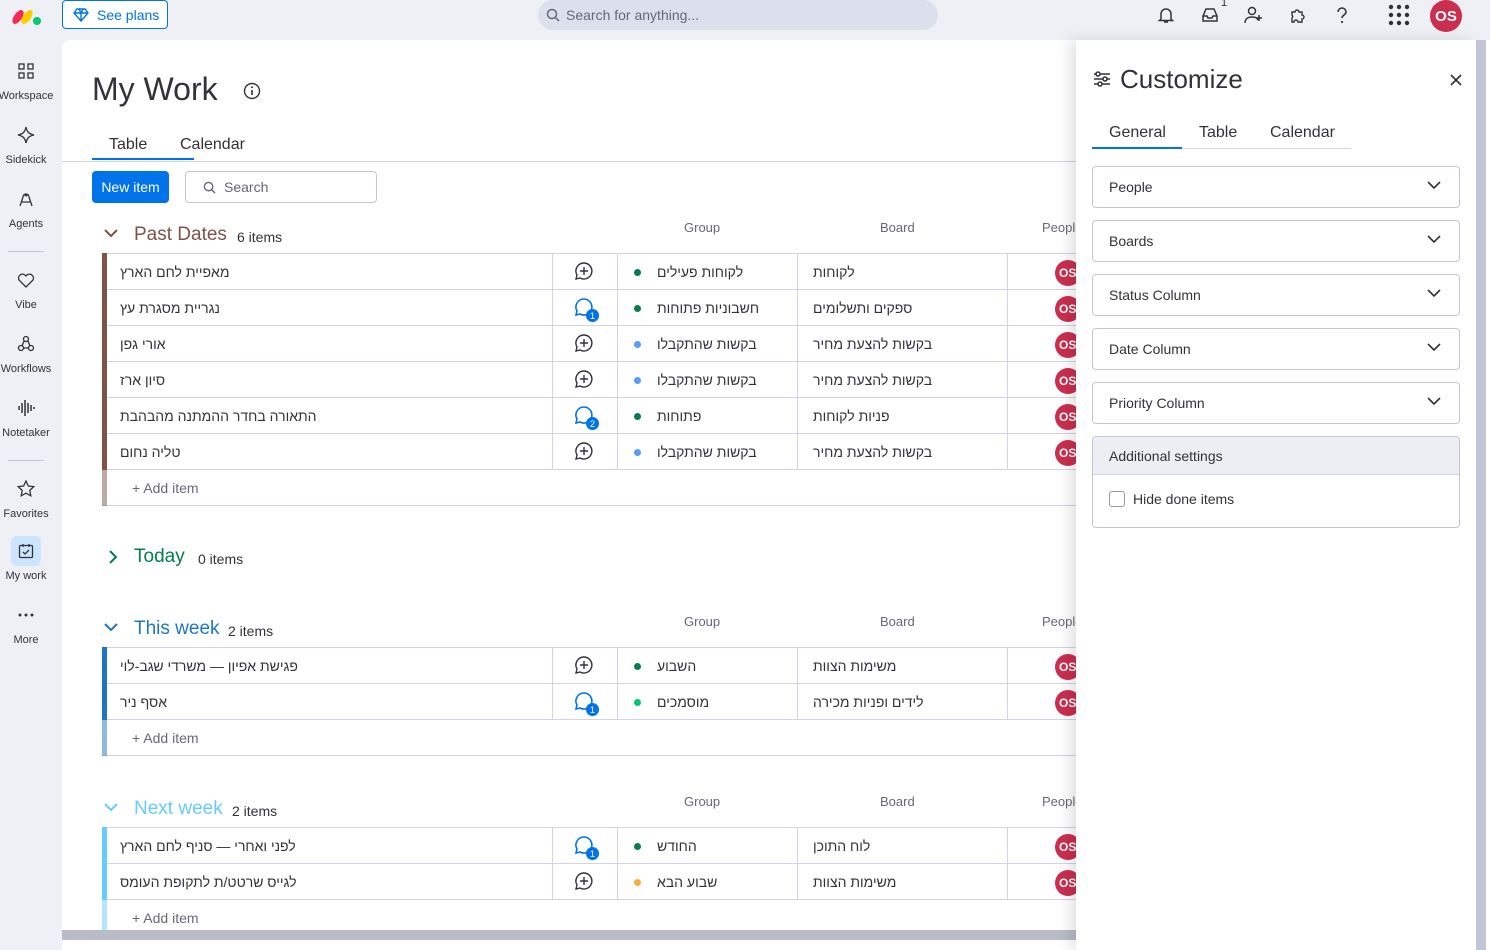 This screenshot has width=1490, height=950. I want to click on drawer-tab-calendar: Calendar, so click(1302, 133).